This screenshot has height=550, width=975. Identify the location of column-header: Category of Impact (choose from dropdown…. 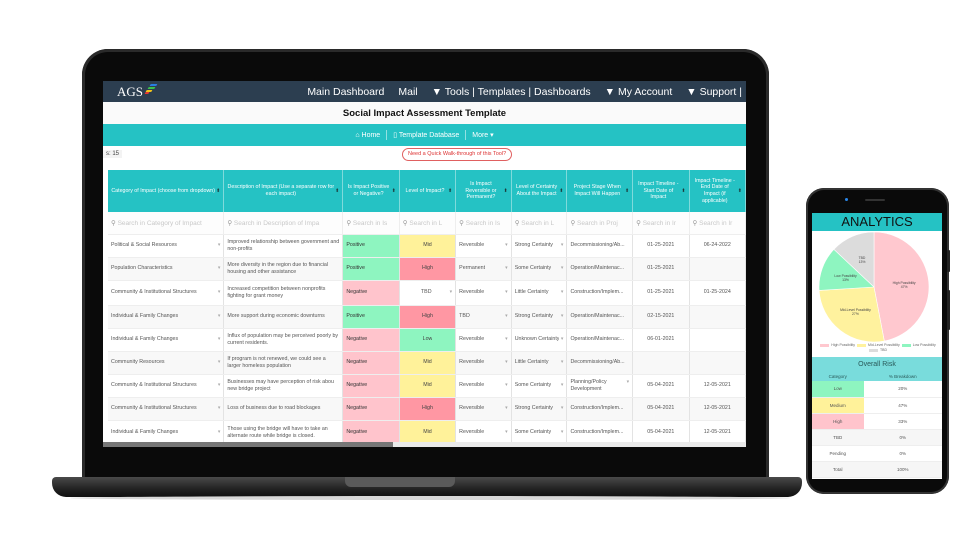
(166, 191).